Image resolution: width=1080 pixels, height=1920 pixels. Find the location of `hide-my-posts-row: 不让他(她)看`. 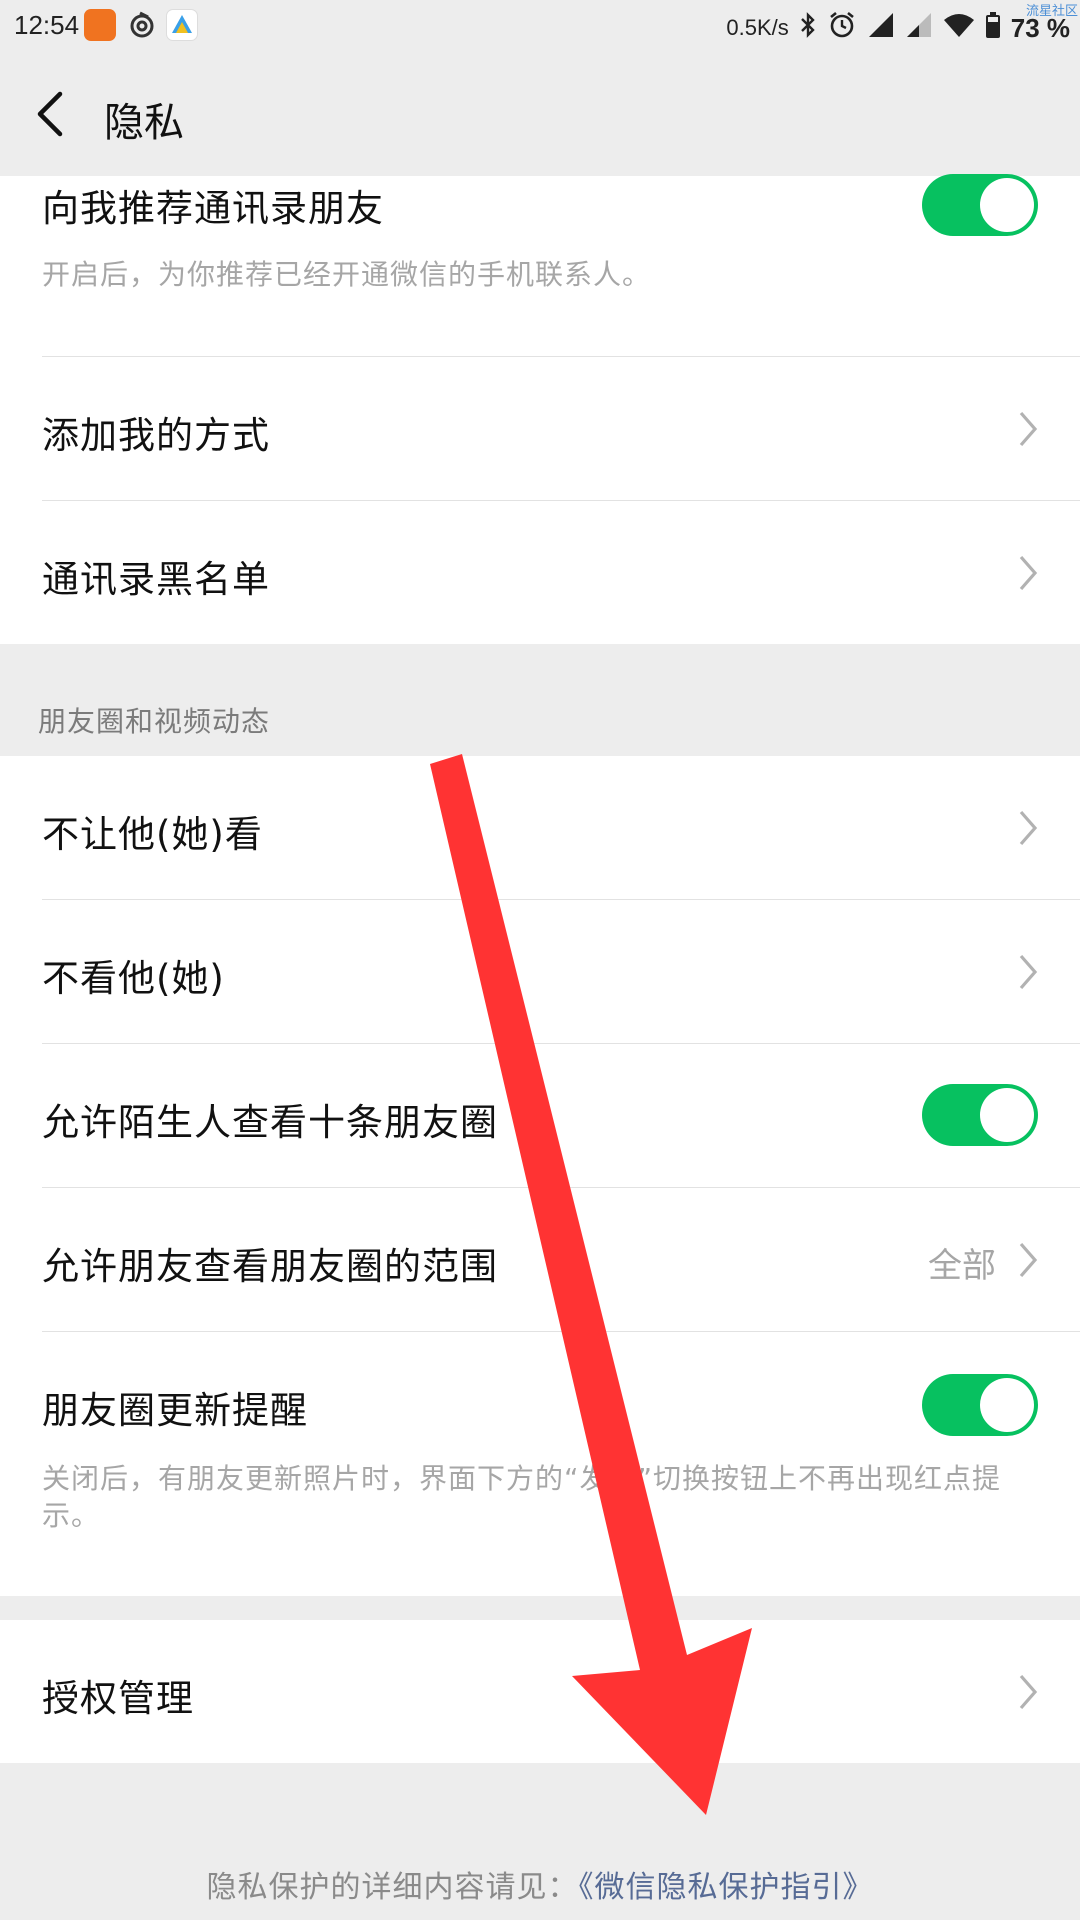

hide-my-posts-row: 不让他(她)看 is located at coordinates (540, 827).